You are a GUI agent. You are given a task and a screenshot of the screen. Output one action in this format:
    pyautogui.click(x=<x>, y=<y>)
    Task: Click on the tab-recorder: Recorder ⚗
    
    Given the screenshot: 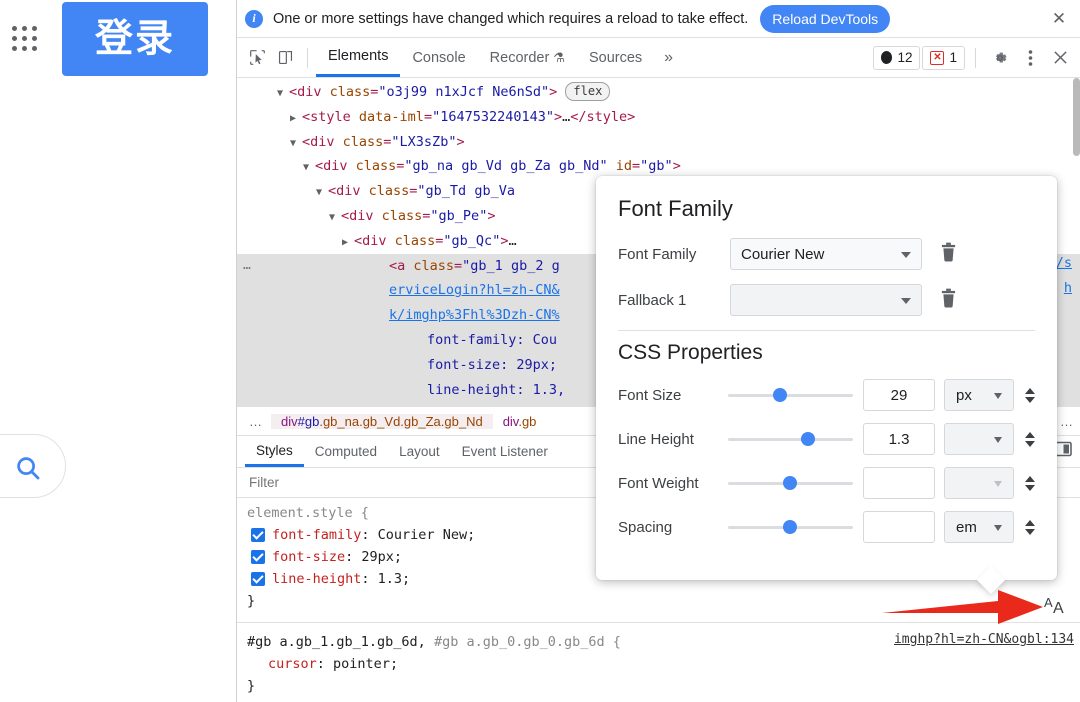 What is the action you would take?
    pyautogui.click(x=527, y=57)
    